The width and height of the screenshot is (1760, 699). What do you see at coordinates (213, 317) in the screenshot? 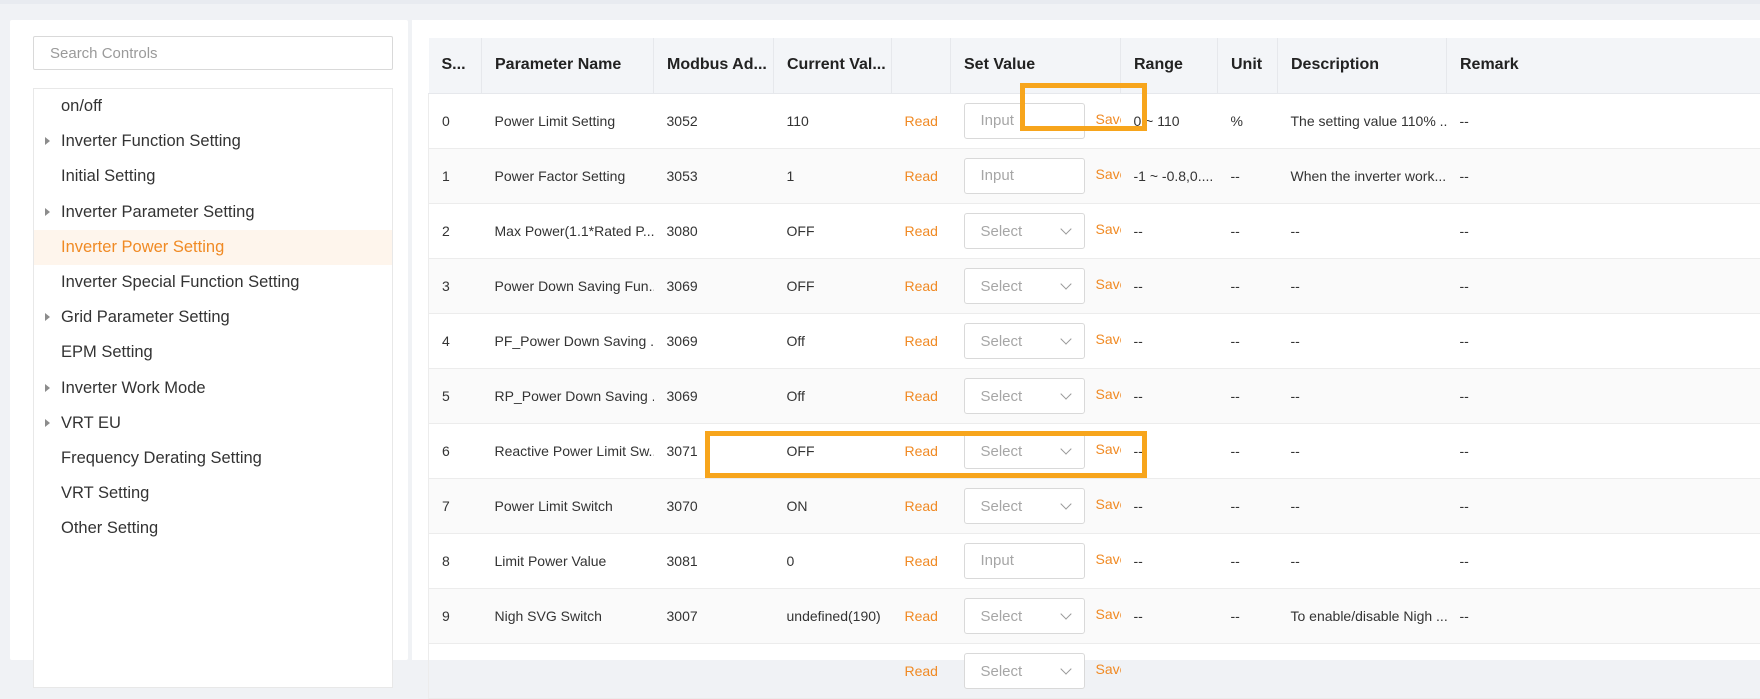
I see `tree-item: Grid Parameter Setting` at bounding box center [213, 317].